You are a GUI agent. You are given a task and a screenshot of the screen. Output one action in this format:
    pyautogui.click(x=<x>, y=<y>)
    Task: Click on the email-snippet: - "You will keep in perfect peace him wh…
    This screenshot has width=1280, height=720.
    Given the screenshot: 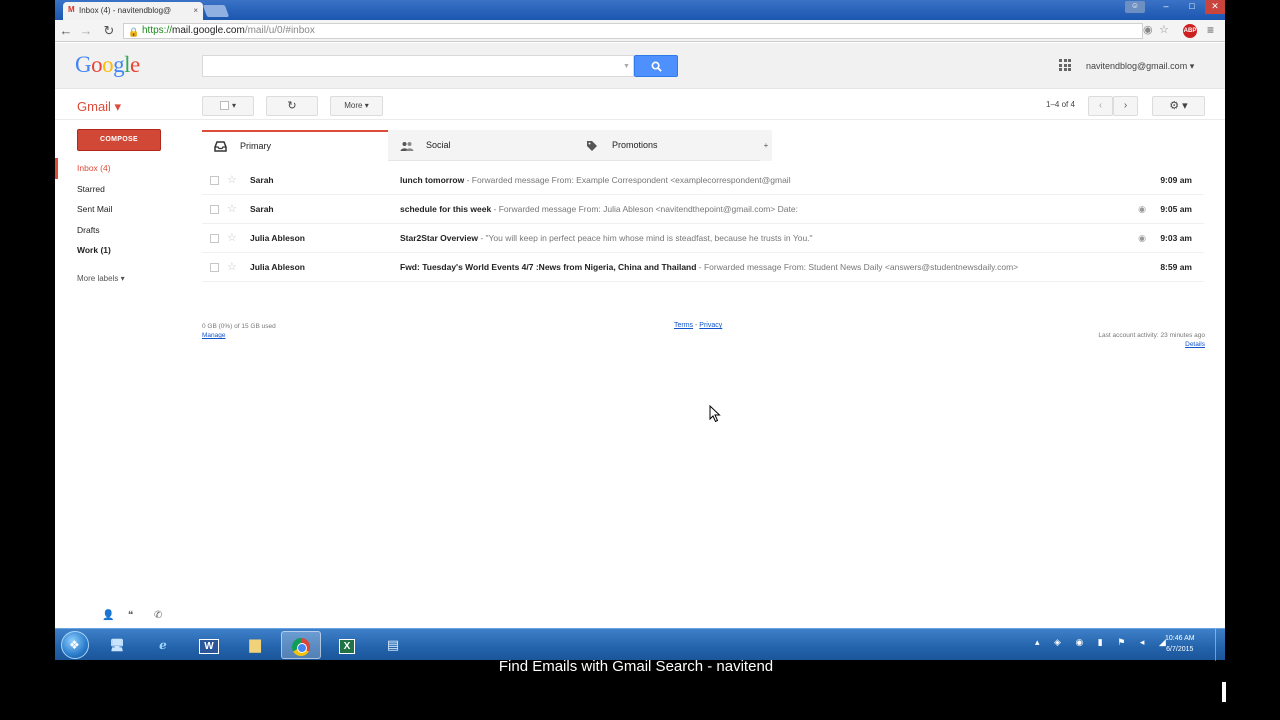 What is the action you would take?
    pyautogui.click(x=645, y=238)
    